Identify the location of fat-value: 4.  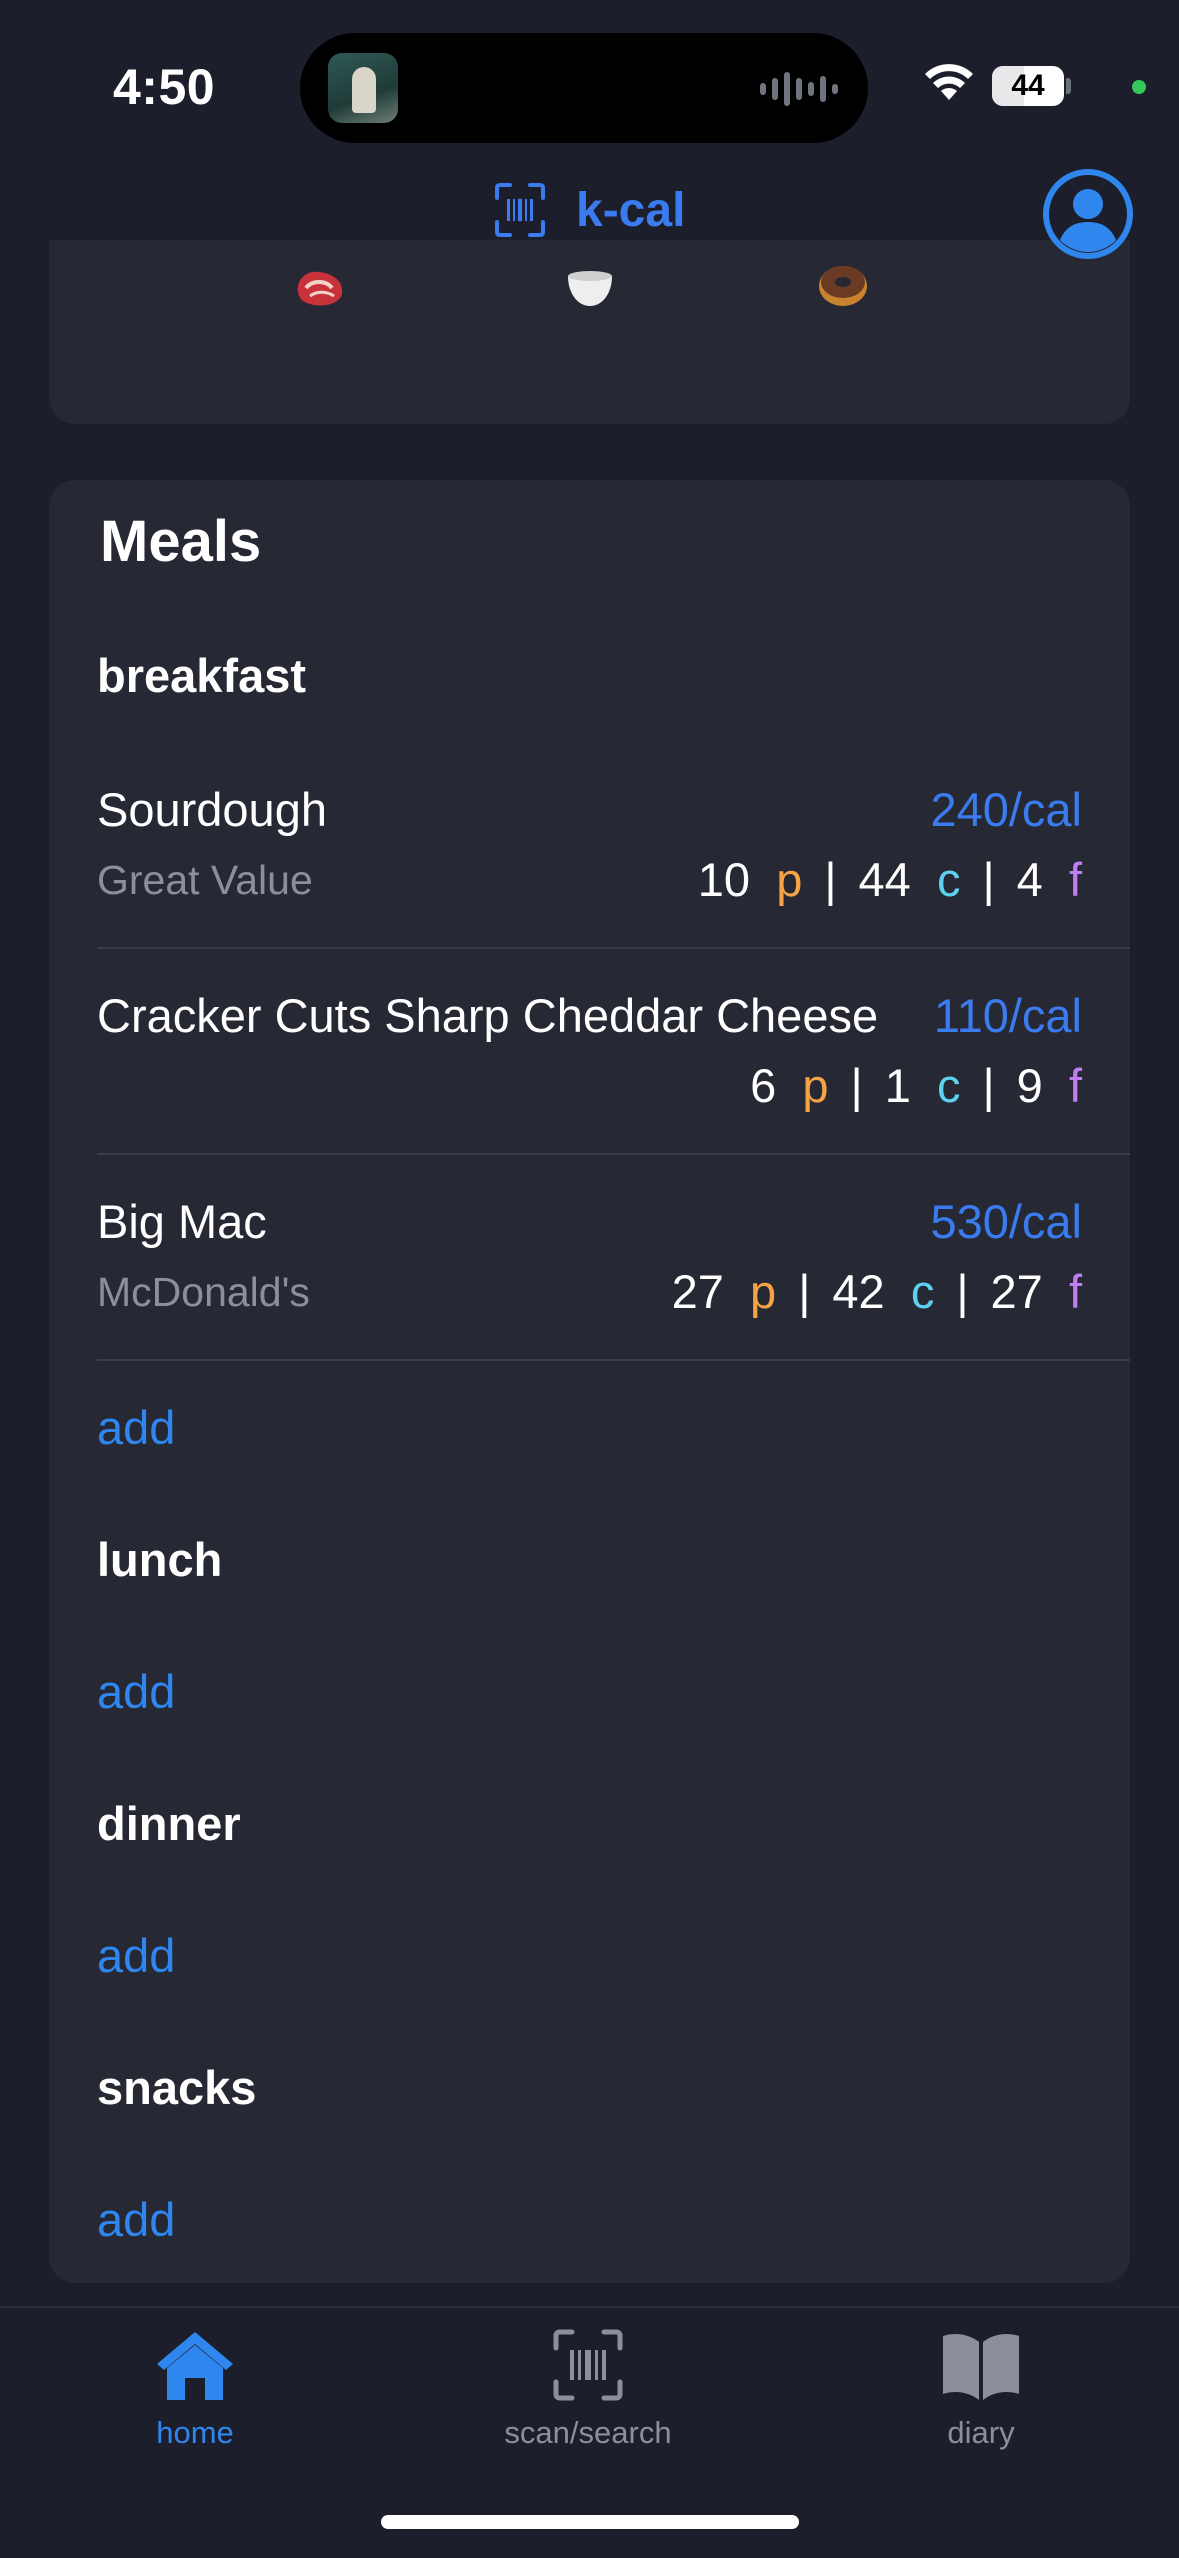
(1029, 879).